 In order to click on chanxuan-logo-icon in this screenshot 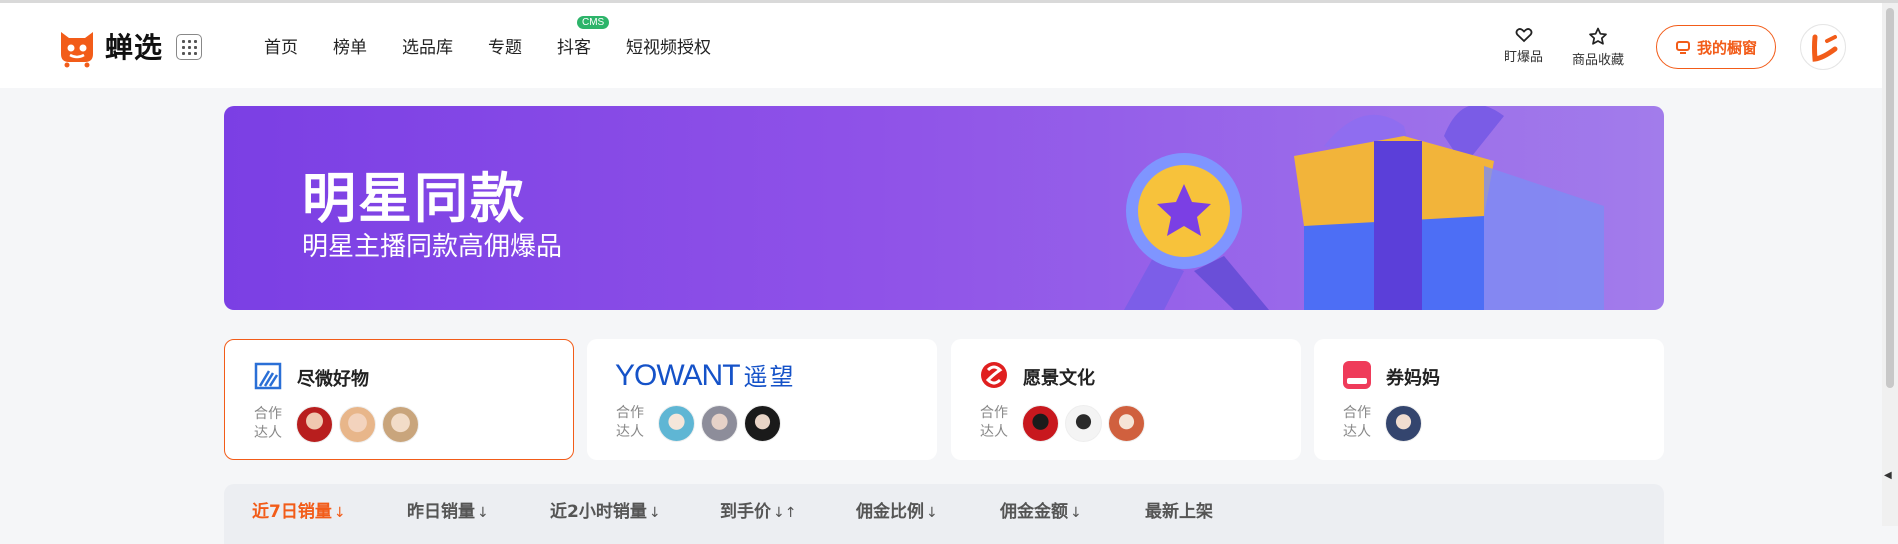, I will do `click(77, 50)`.